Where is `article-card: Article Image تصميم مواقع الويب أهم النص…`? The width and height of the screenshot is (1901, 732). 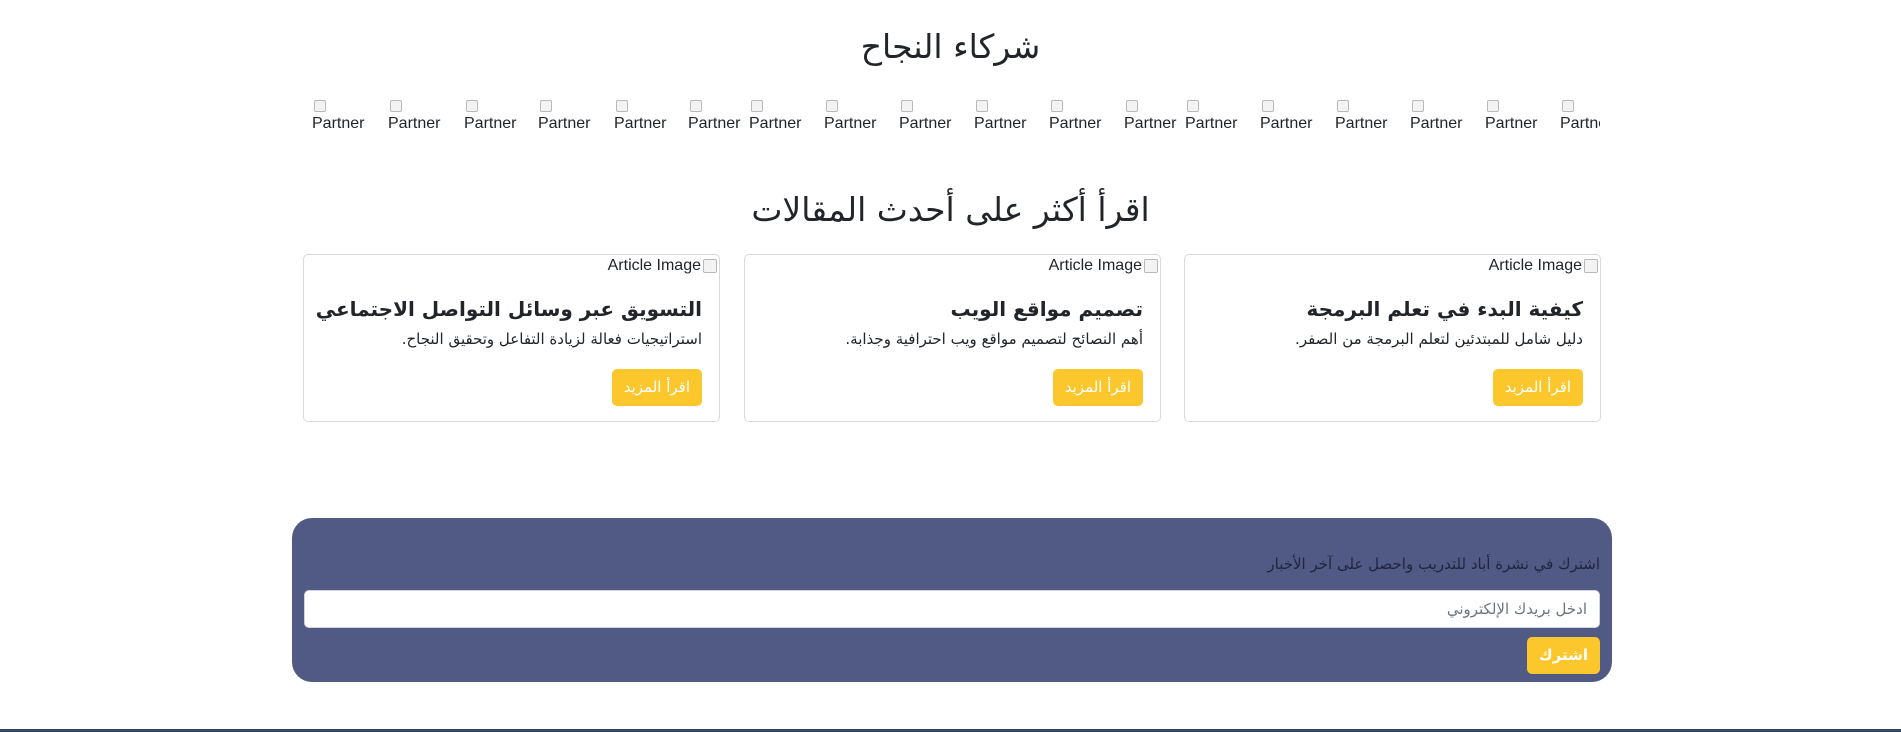 article-card: Article Image تصميم مواقع الويب أهم النص… is located at coordinates (952, 338).